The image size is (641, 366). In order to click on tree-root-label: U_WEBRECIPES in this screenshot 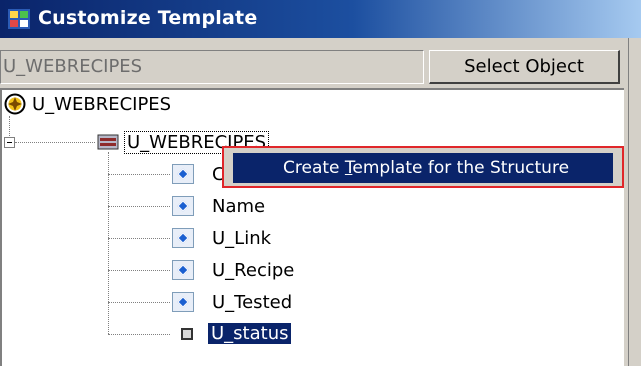, I will do `click(101, 104)`.